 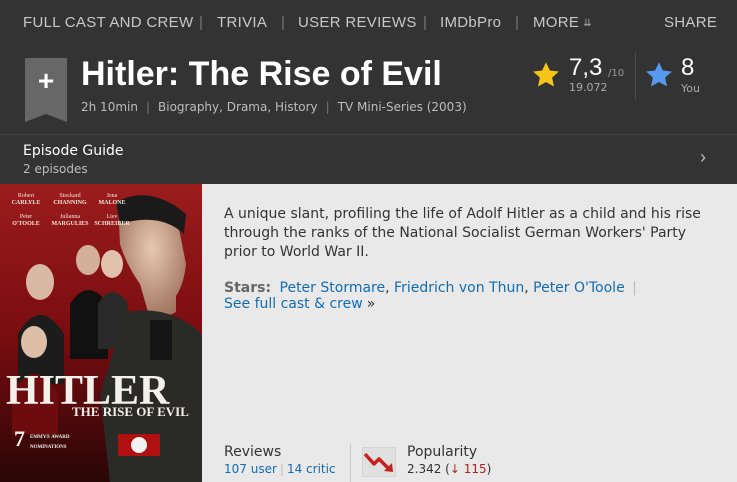 I want to click on rating-divider, so click(x=635, y=76).